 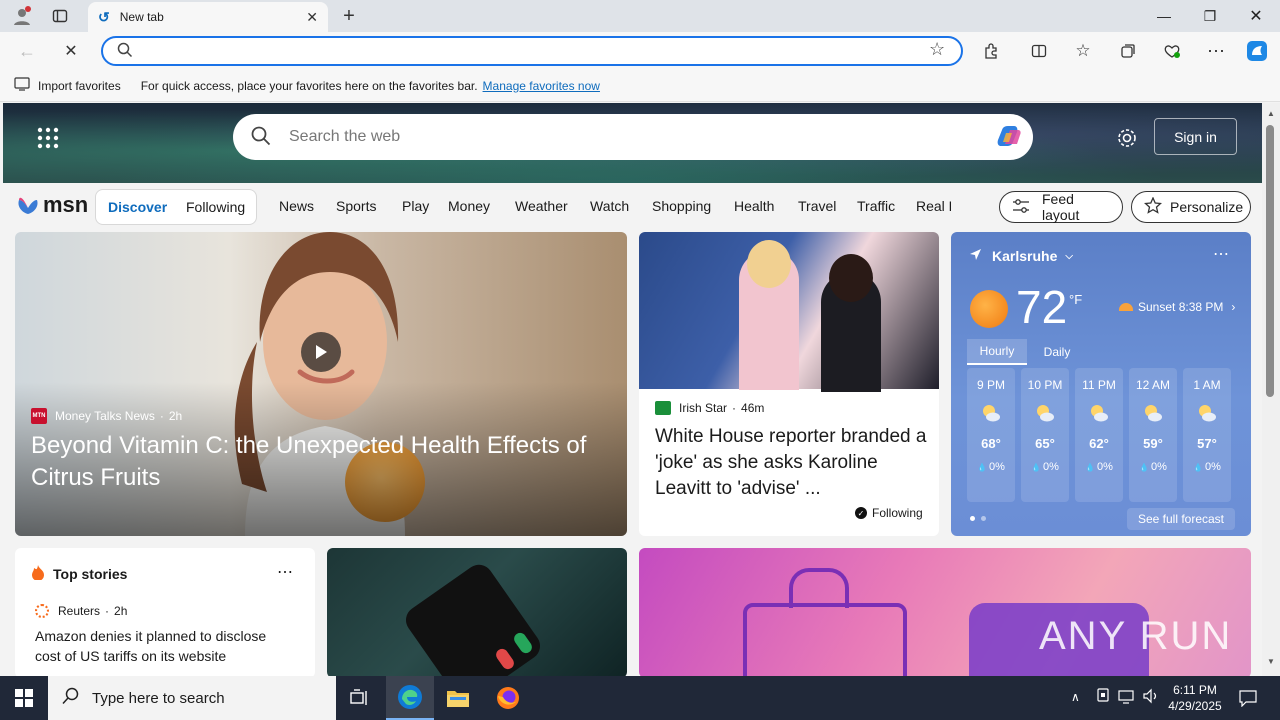 I want to click on weather-location: Karlsruhe ⌵, so click(x=1021, y=256).